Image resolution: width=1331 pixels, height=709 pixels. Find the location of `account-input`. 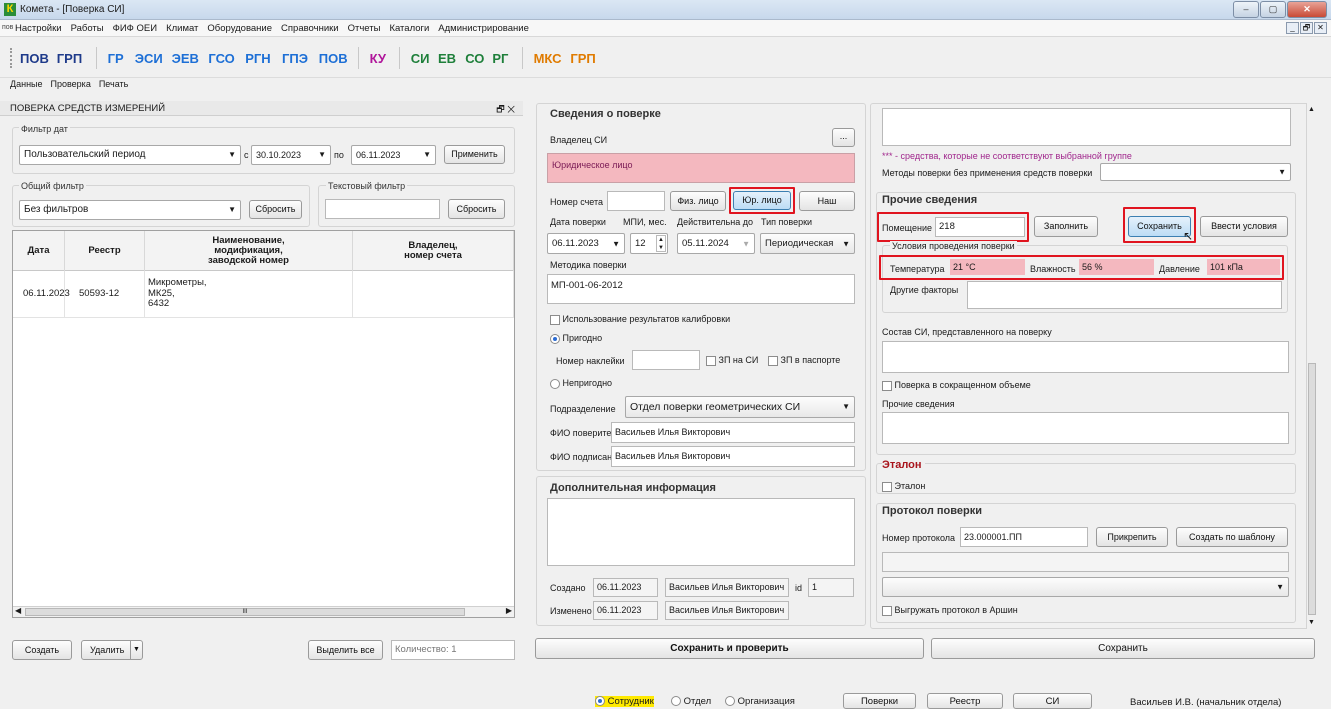

account-input is located at coordinates (636, 201).